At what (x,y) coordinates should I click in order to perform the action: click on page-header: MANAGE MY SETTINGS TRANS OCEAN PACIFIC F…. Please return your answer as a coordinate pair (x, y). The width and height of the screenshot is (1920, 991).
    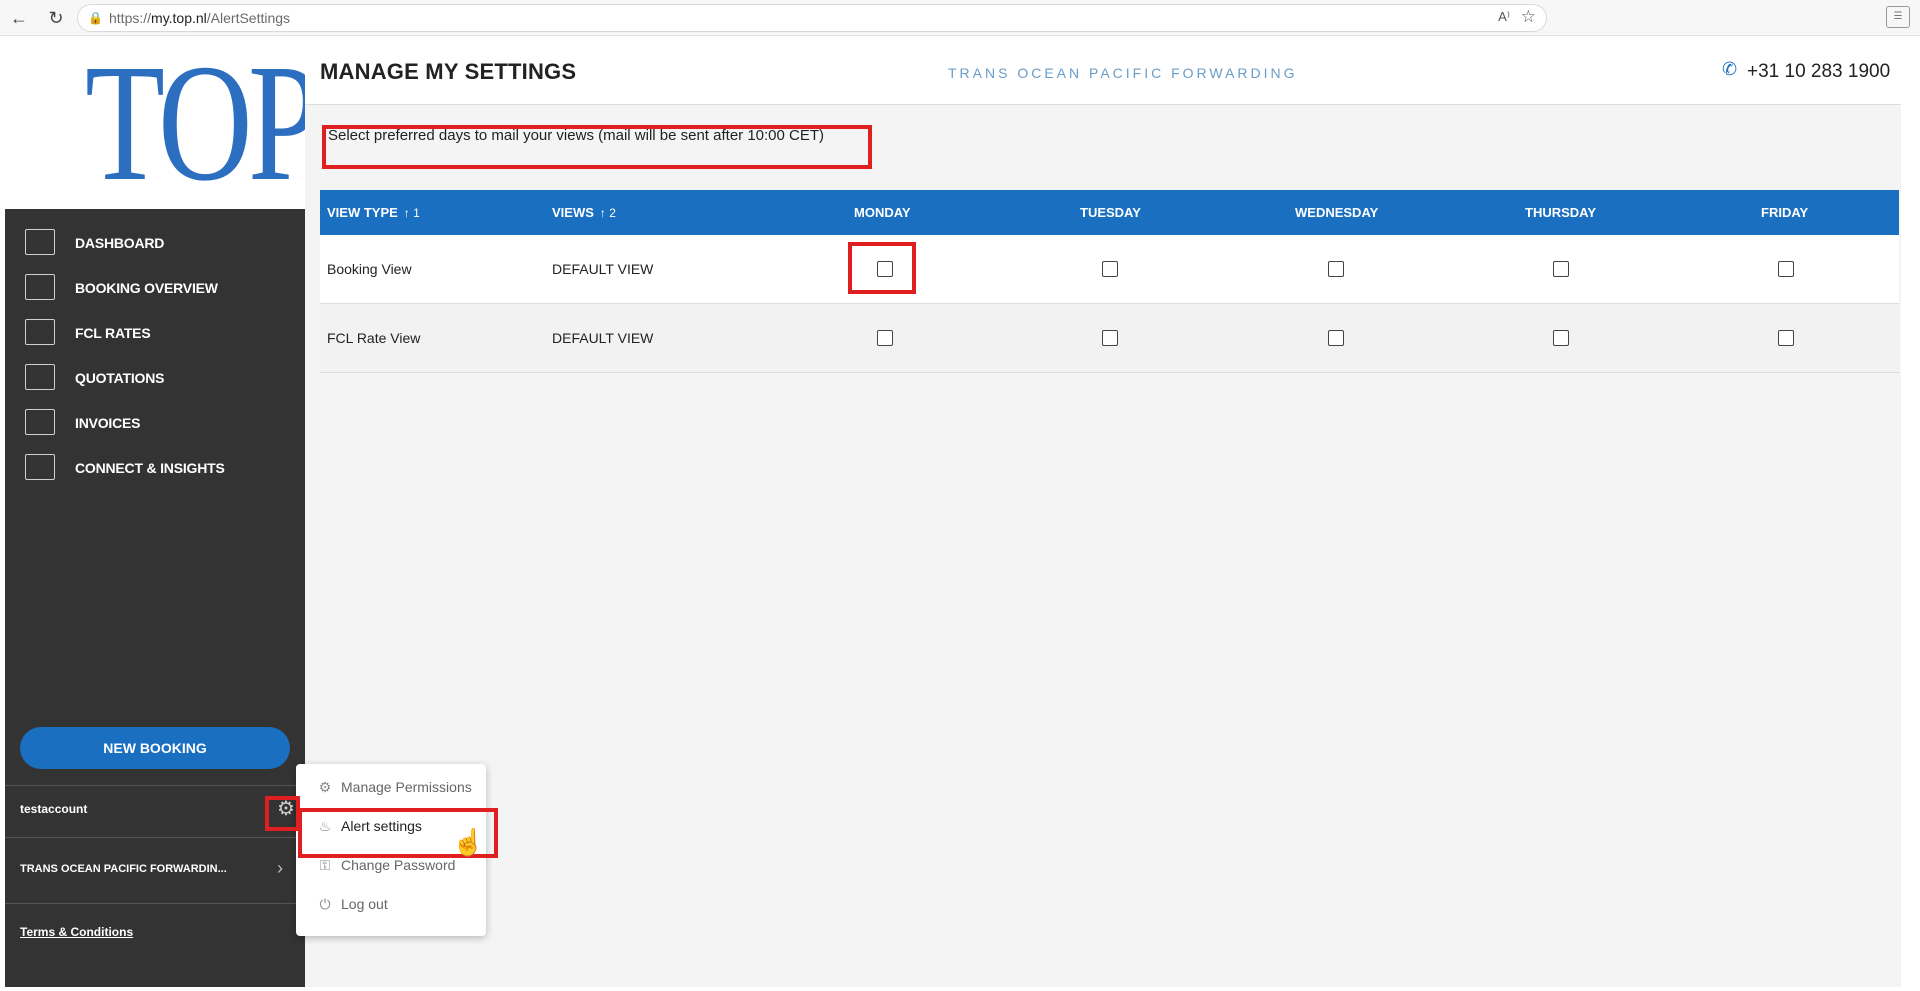
    Looking at the image, I should click on (1103, 71).